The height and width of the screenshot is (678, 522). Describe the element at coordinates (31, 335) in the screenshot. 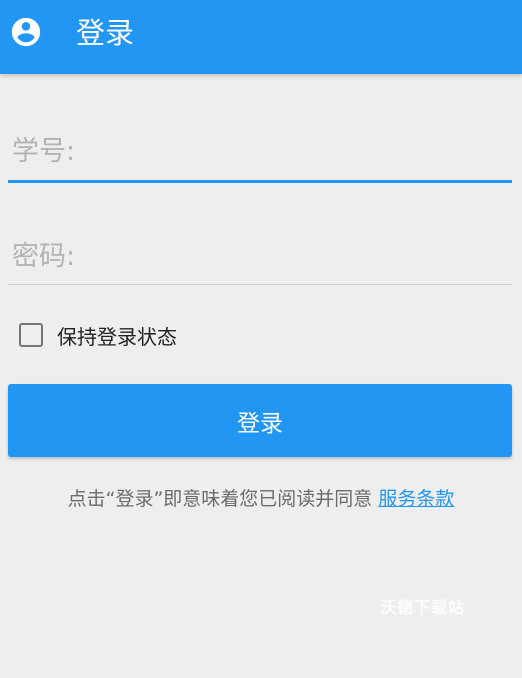

I see `remember-login-checkbox` at that location.